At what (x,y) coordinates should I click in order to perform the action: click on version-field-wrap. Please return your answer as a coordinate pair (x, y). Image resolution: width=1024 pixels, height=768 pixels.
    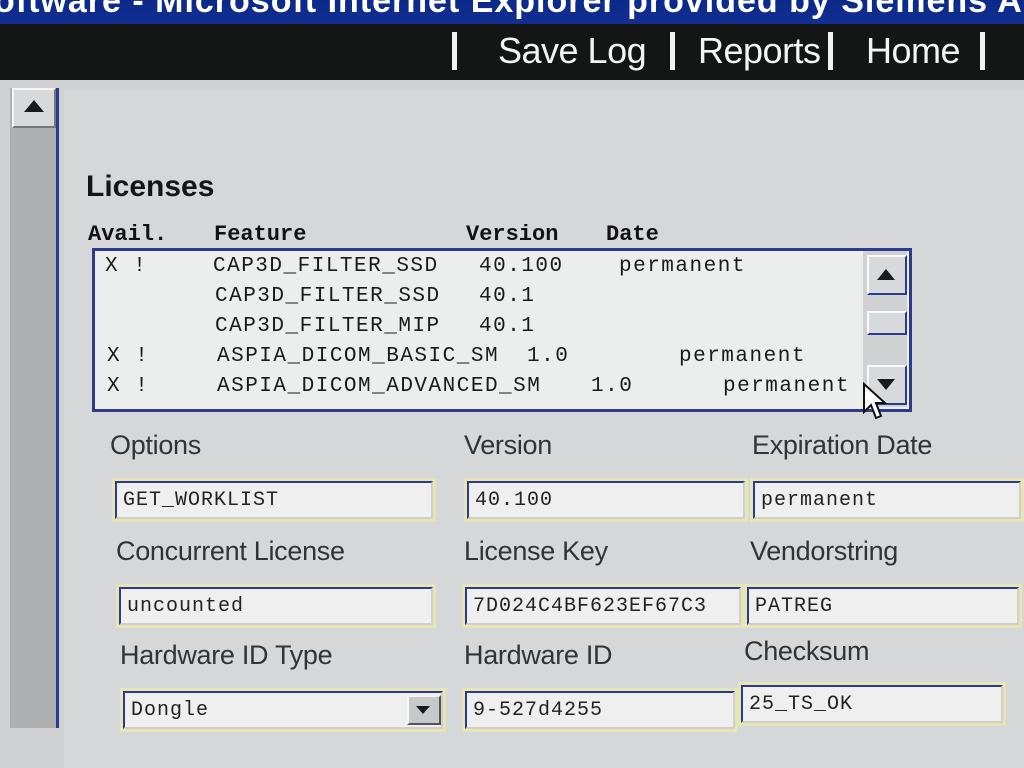
    Looking at the image, I should click on (606, 500).